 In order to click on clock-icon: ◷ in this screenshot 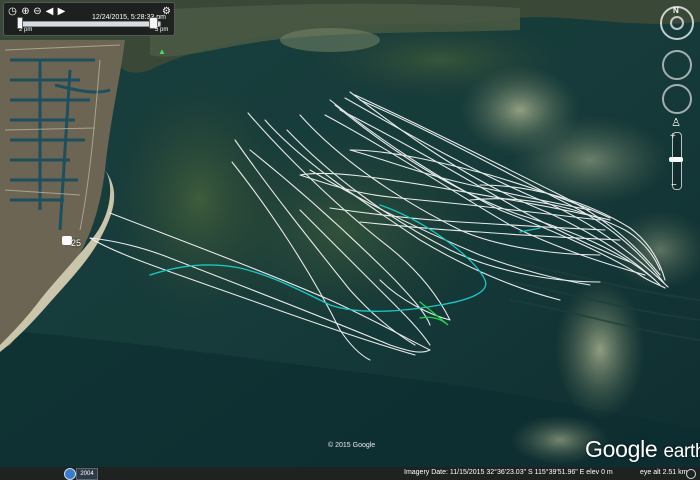, I will do `click(12, 11)`.